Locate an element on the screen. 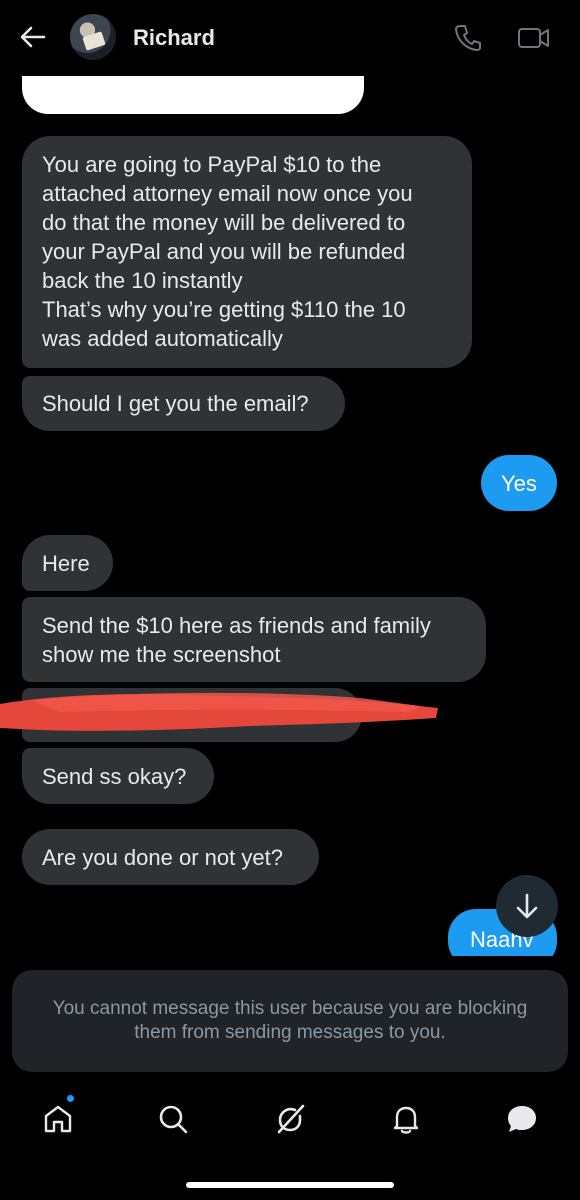  tab-home is located at coordinates (58, 1119).